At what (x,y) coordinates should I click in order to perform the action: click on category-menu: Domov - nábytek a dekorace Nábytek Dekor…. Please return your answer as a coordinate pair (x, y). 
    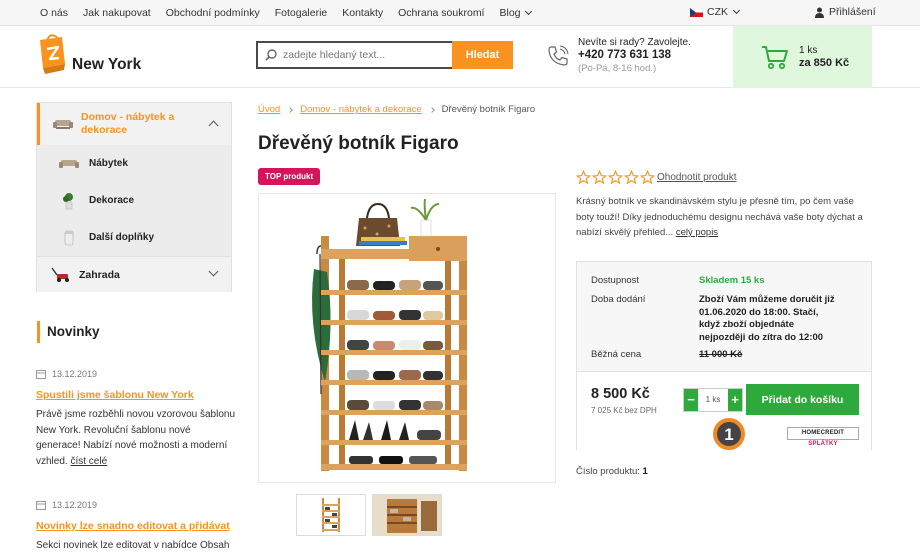
    Looking at the image, I should click on (134, 197).